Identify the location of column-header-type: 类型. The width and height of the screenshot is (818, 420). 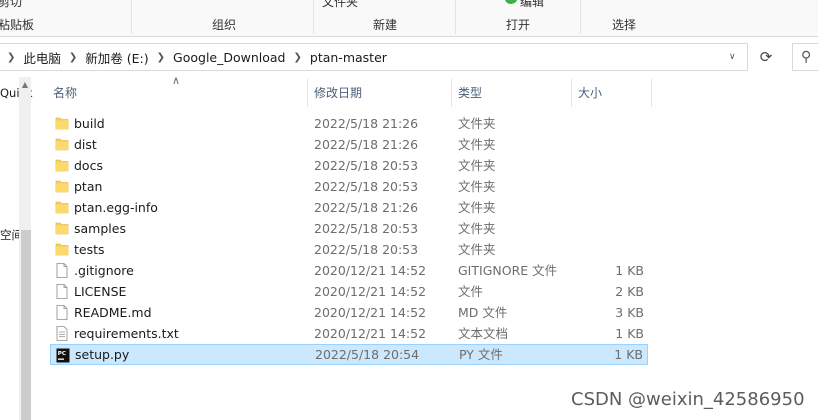
(470, 93).